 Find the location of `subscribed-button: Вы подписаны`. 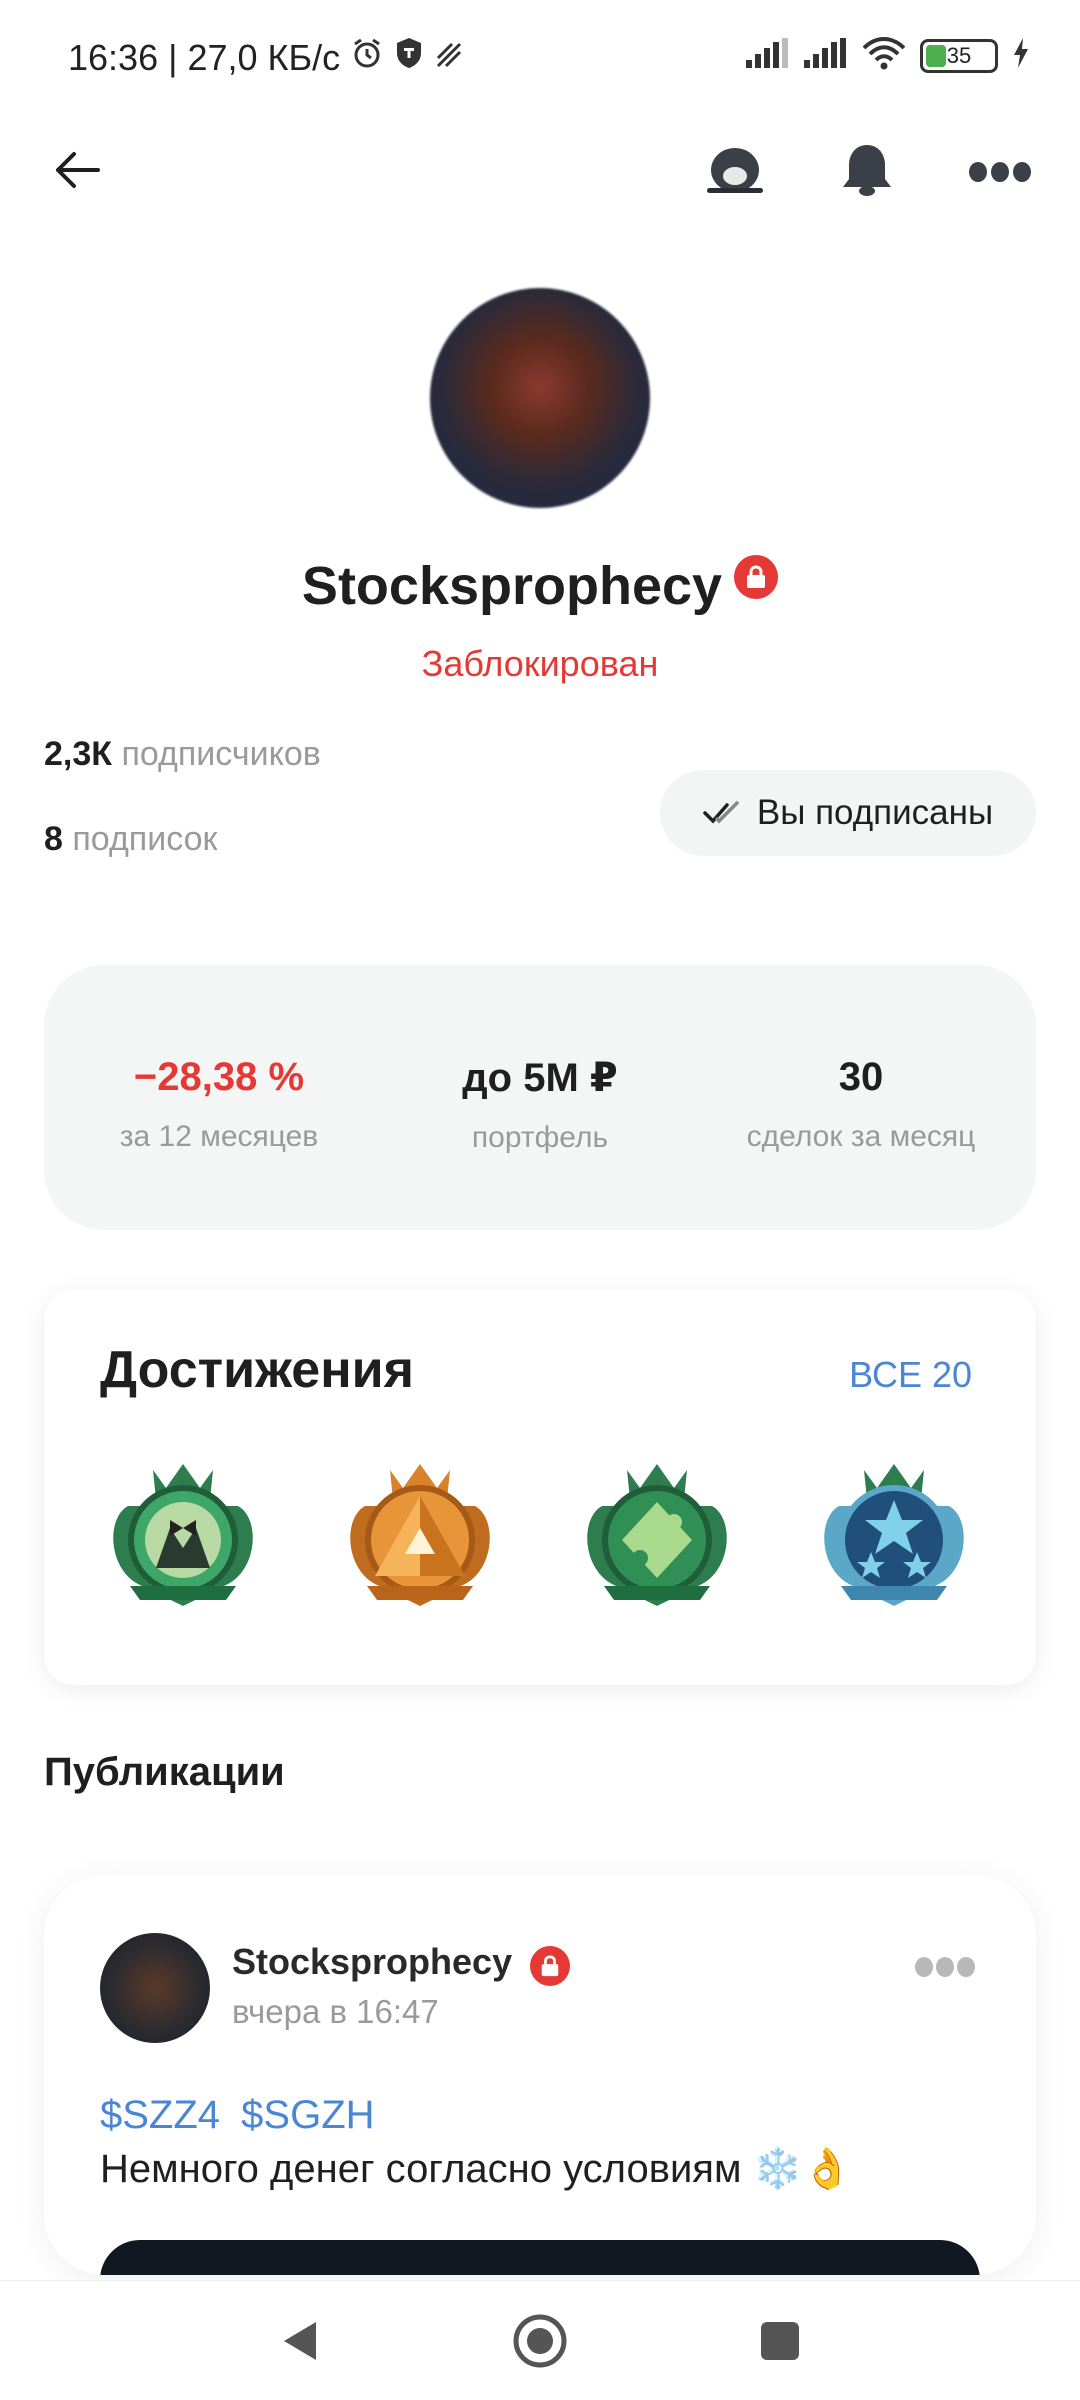

subscribed-button: Вы подписаны is located at coordinates (848, 813).